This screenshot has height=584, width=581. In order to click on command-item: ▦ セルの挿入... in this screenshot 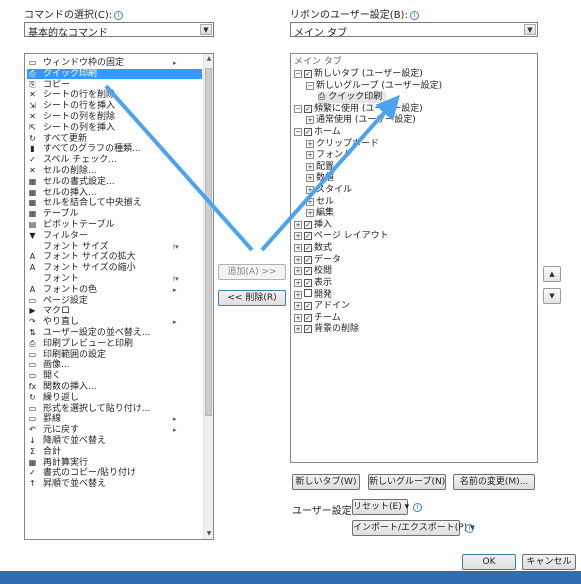, I will do `click(114, 193)`.